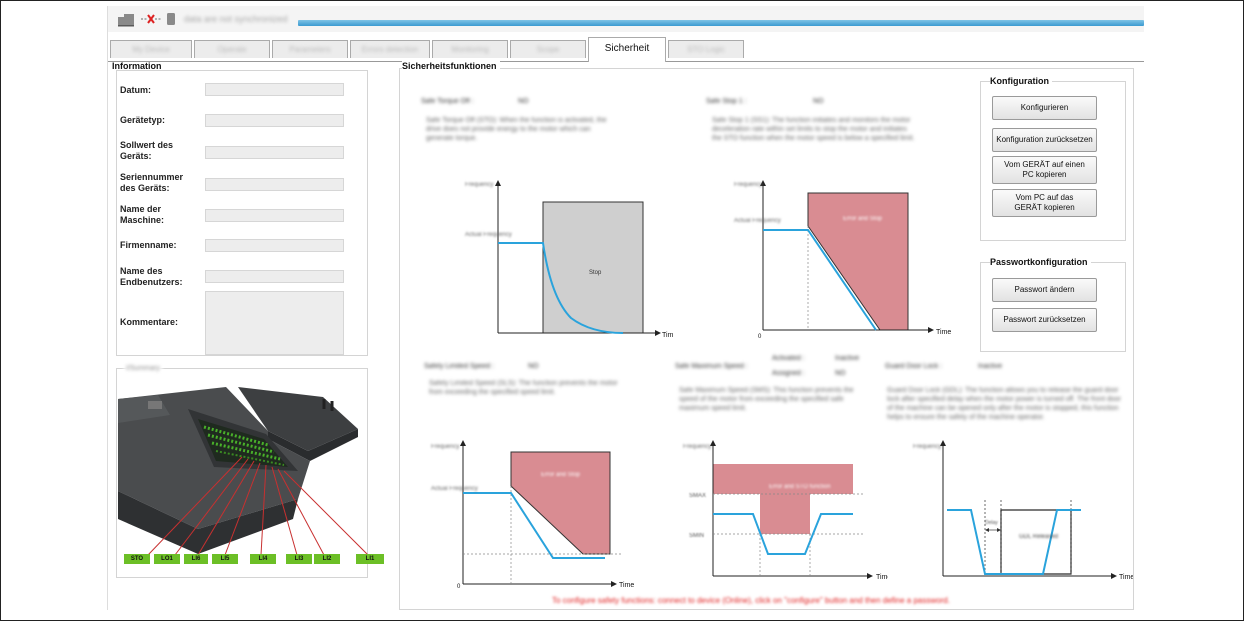  I want to click on ss1-value: NO, so click(818, 101).